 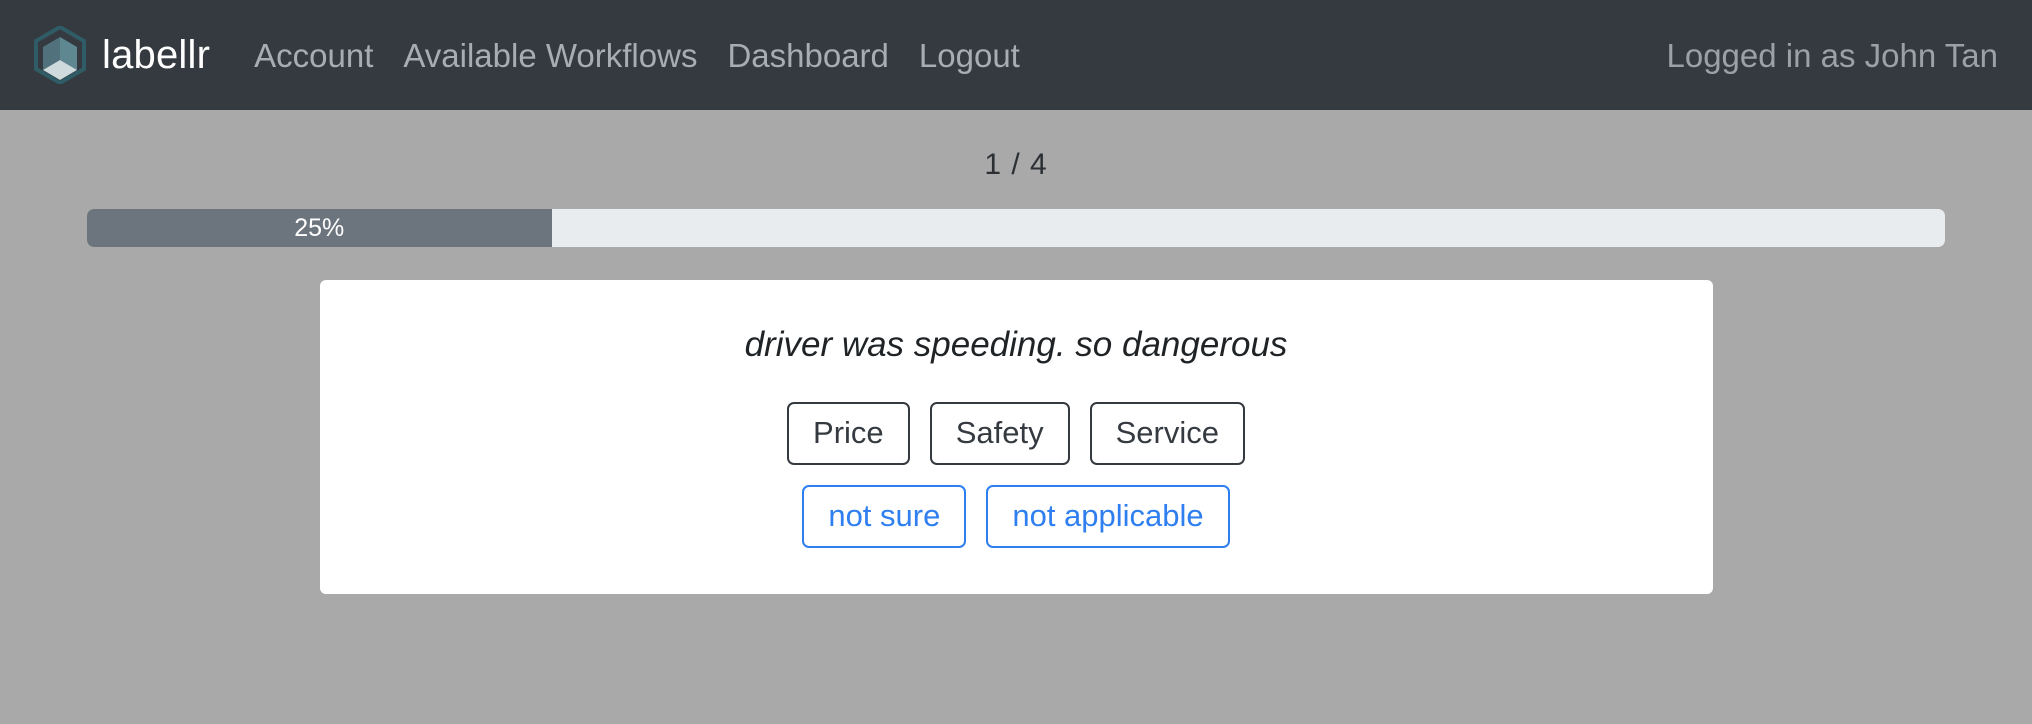 What do you see at coordinates (1016, 344) in the screenshot?
I see `question-text: driver was speeding. so dangerous` at bounding box center [1016, 344].